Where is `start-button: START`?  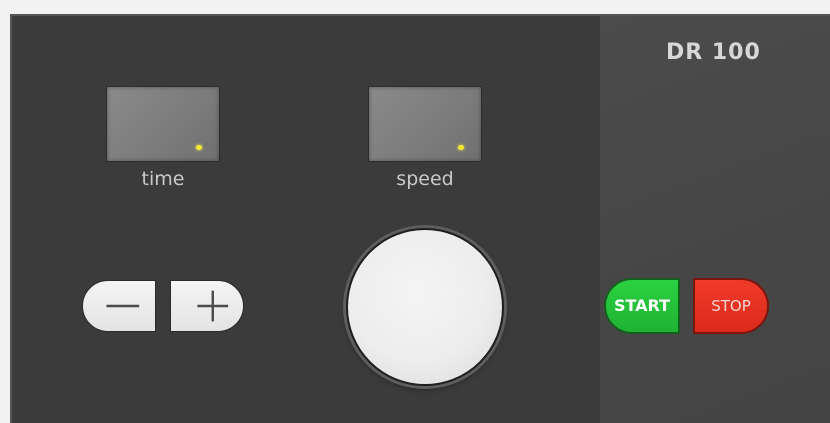 start-button: START is located at coordinates (642, 306).